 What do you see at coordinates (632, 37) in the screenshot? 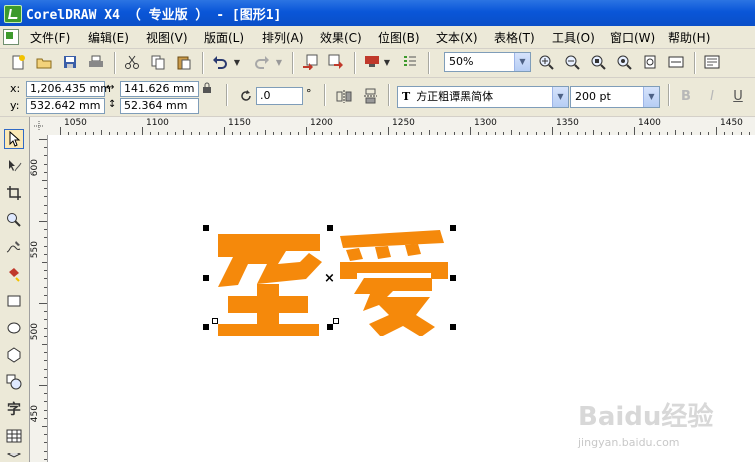
I see `menu-window: 窗口(W)` at bounding box center [632, 37].